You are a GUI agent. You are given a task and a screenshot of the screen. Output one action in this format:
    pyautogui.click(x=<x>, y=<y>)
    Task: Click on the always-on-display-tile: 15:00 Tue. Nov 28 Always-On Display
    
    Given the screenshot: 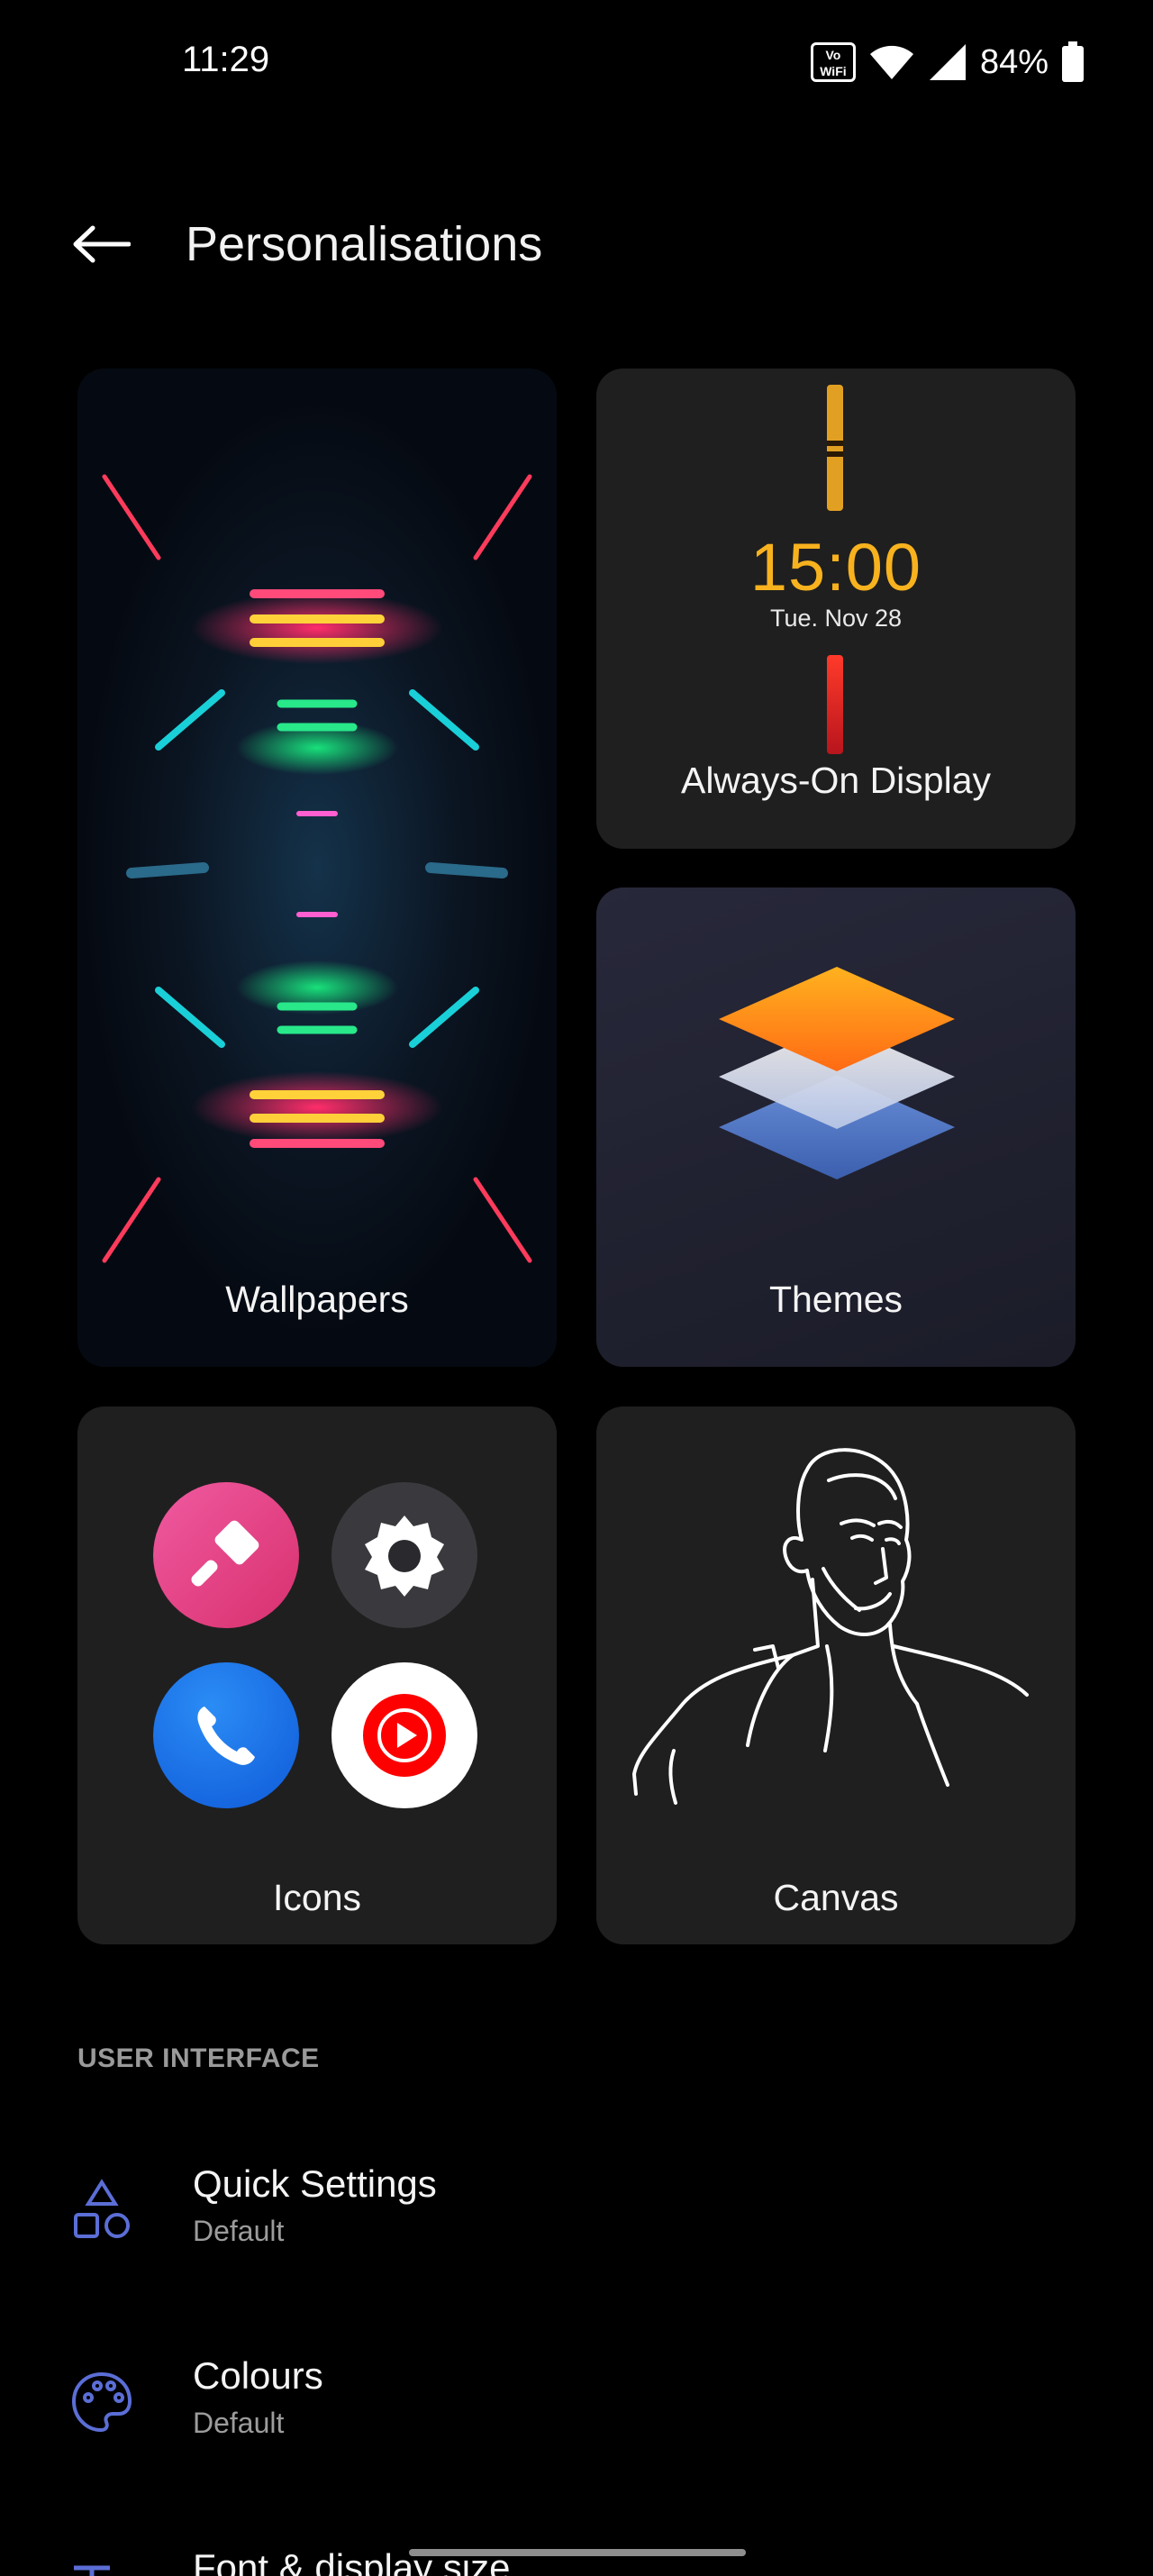 What is the action you would take?
    pyautogui.click(x=836, y=609)
    